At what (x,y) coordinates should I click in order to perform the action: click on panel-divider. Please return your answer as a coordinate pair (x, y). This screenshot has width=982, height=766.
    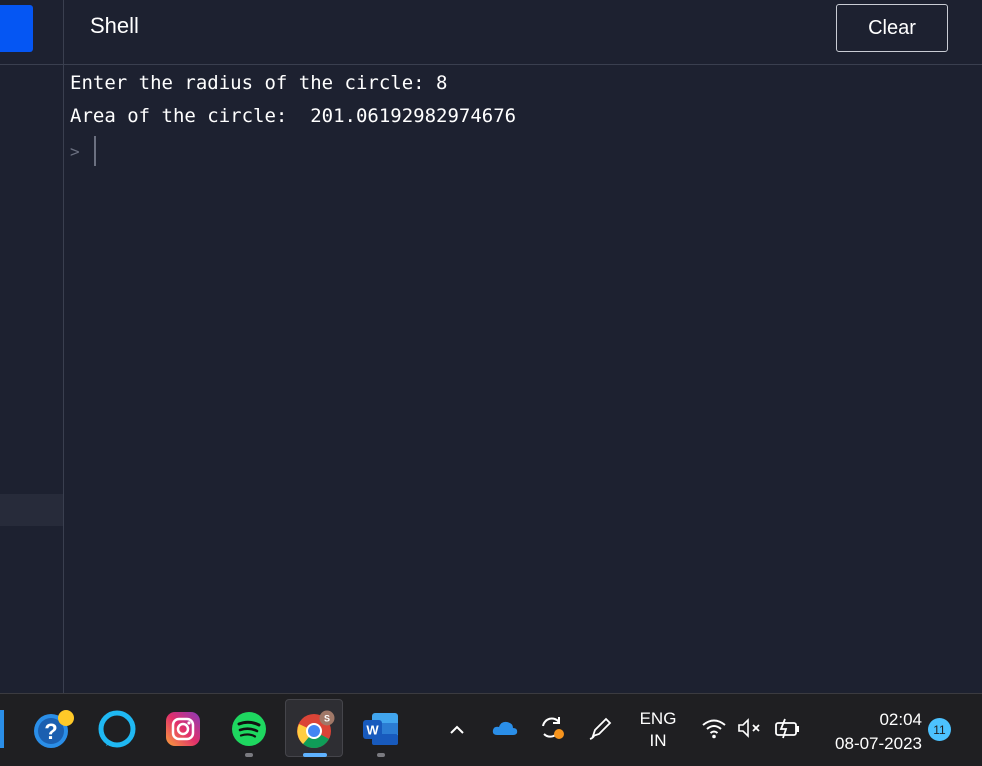
    Looking at the image, I should click on (31, 64).